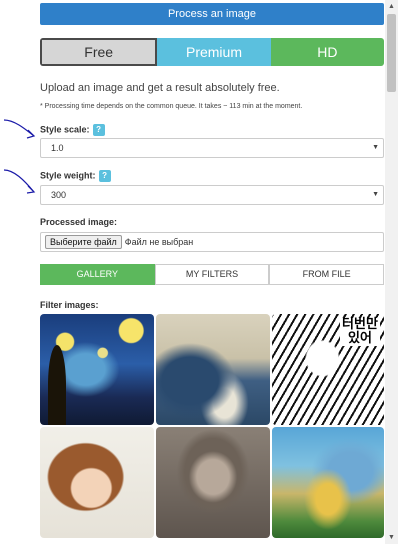 This screenshot has width=400, height=544. I want to click on scroll-thumb, so click(391, 53).